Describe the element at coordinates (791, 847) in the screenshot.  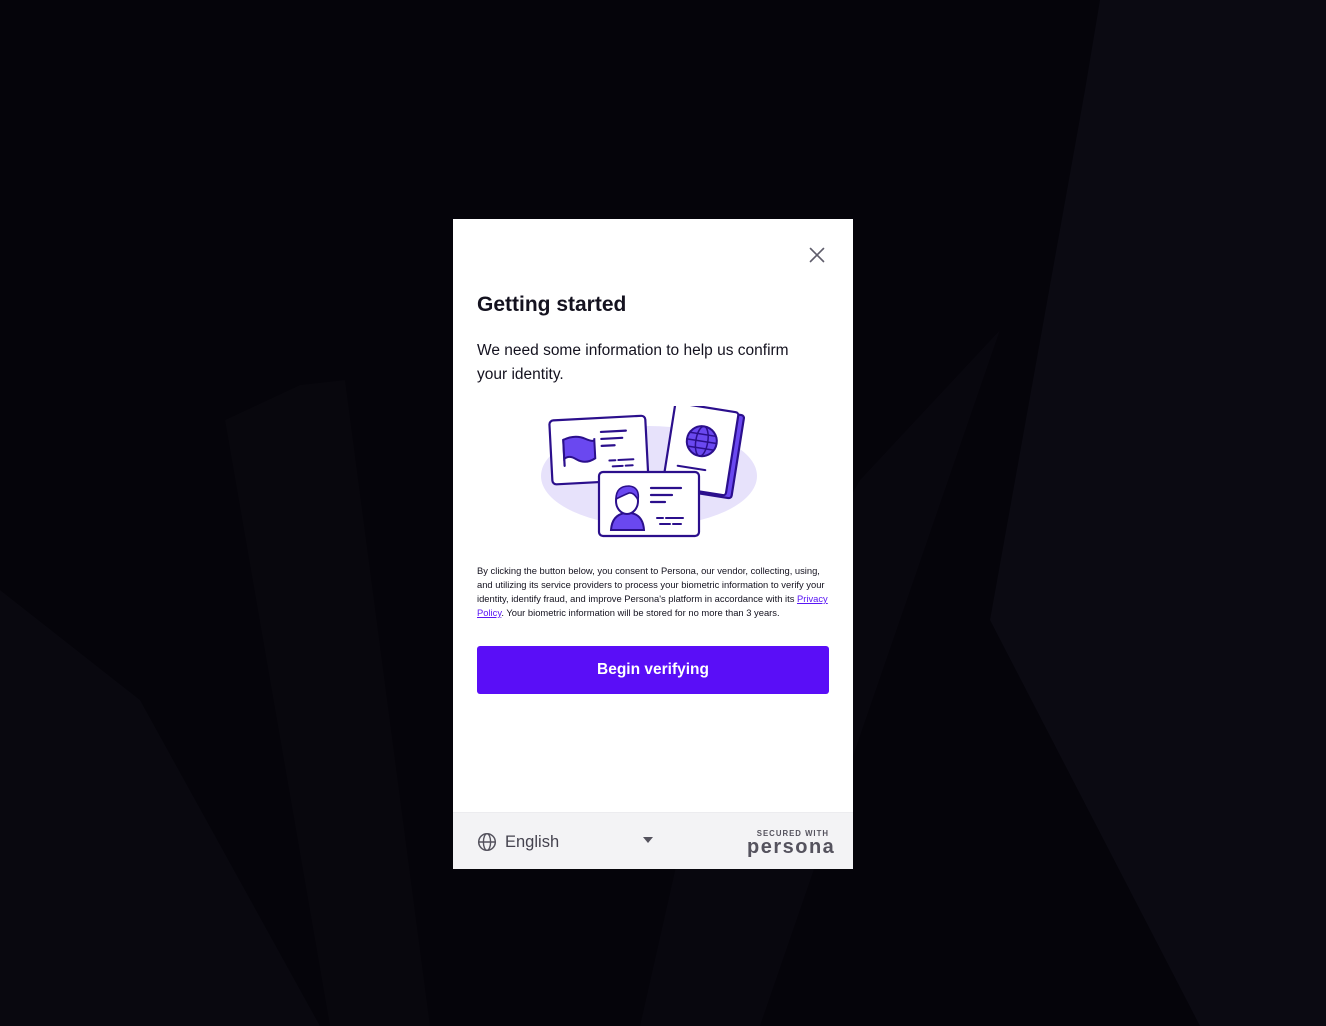
I see `persona-logo: persona` at that location.